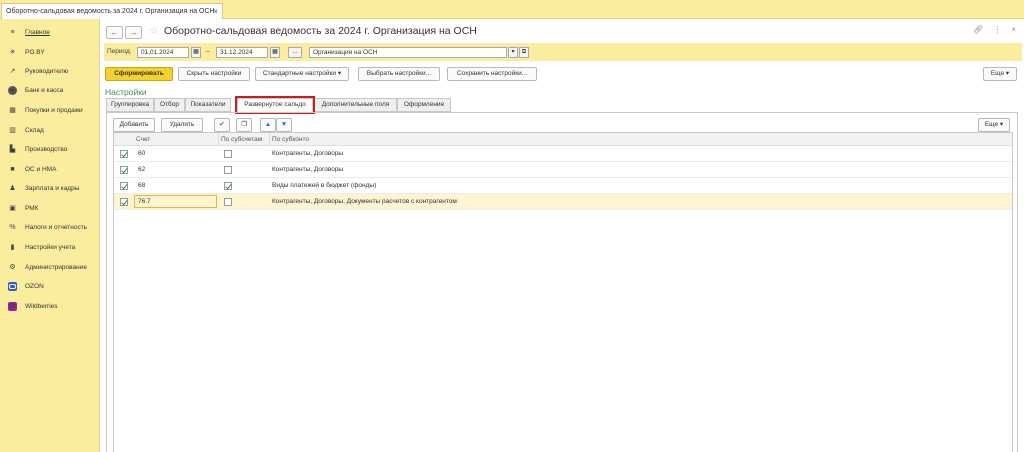  I want to click on account-cell: 68, so click(141, 185).